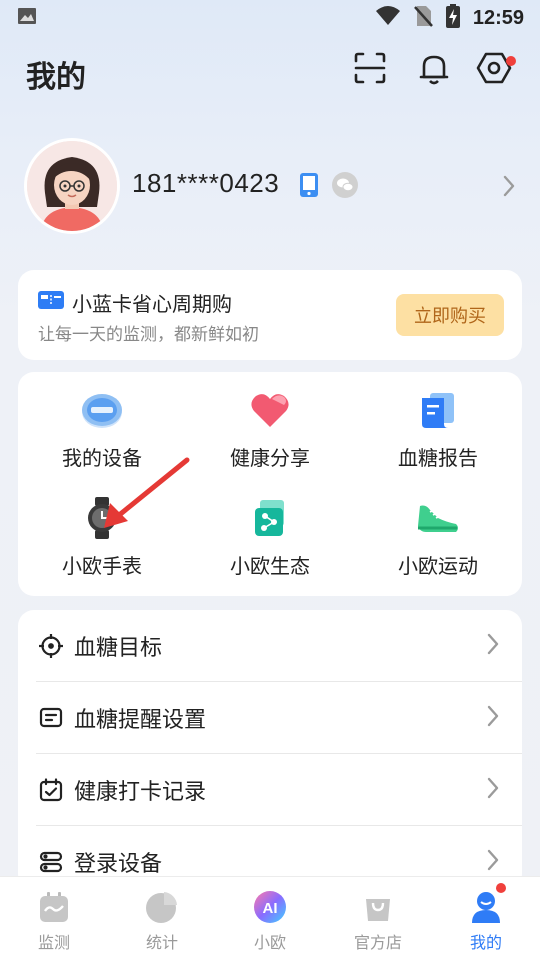 Image resolution: width=540 pixels, height=960 pixels. I want to click on tab-badge, so click(501, 888).